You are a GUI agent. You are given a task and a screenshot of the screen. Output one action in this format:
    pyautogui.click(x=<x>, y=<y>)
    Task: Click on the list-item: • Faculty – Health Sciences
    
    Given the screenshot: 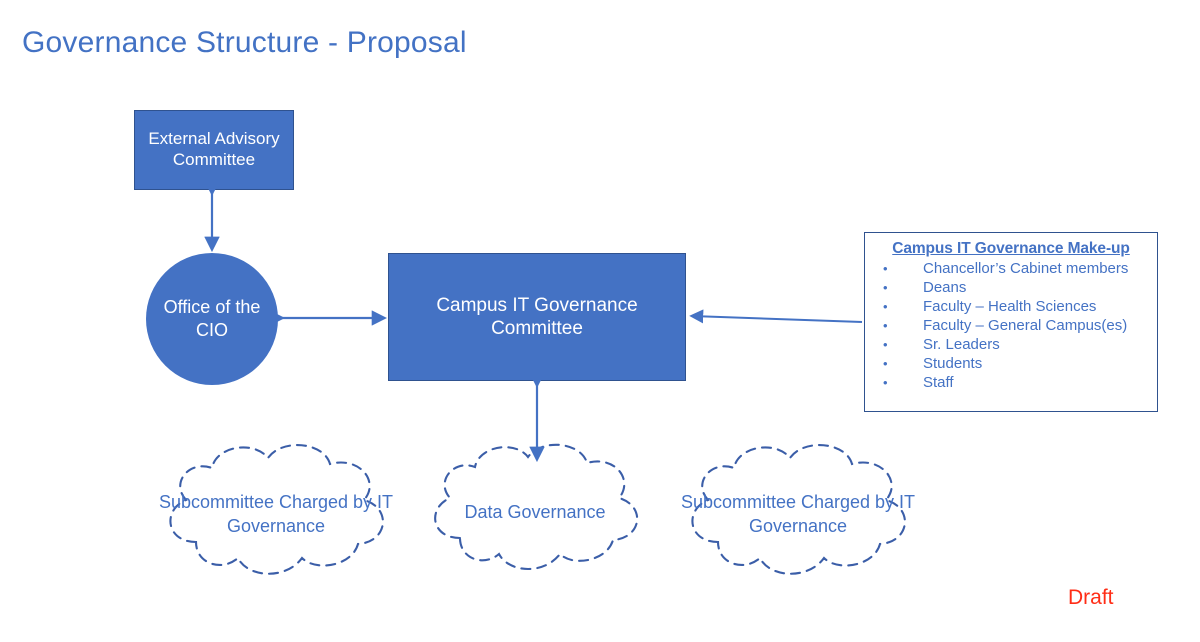 What is the action you would take?
    pyautogui.click(x=1020, y=306)
    